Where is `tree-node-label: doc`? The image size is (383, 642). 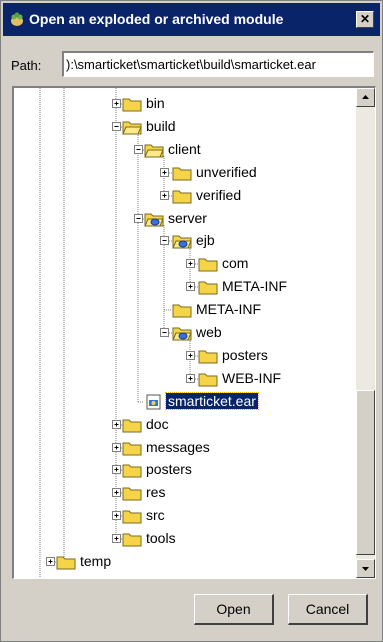
tree-node-label: doc is located at coordinates (157, 424).